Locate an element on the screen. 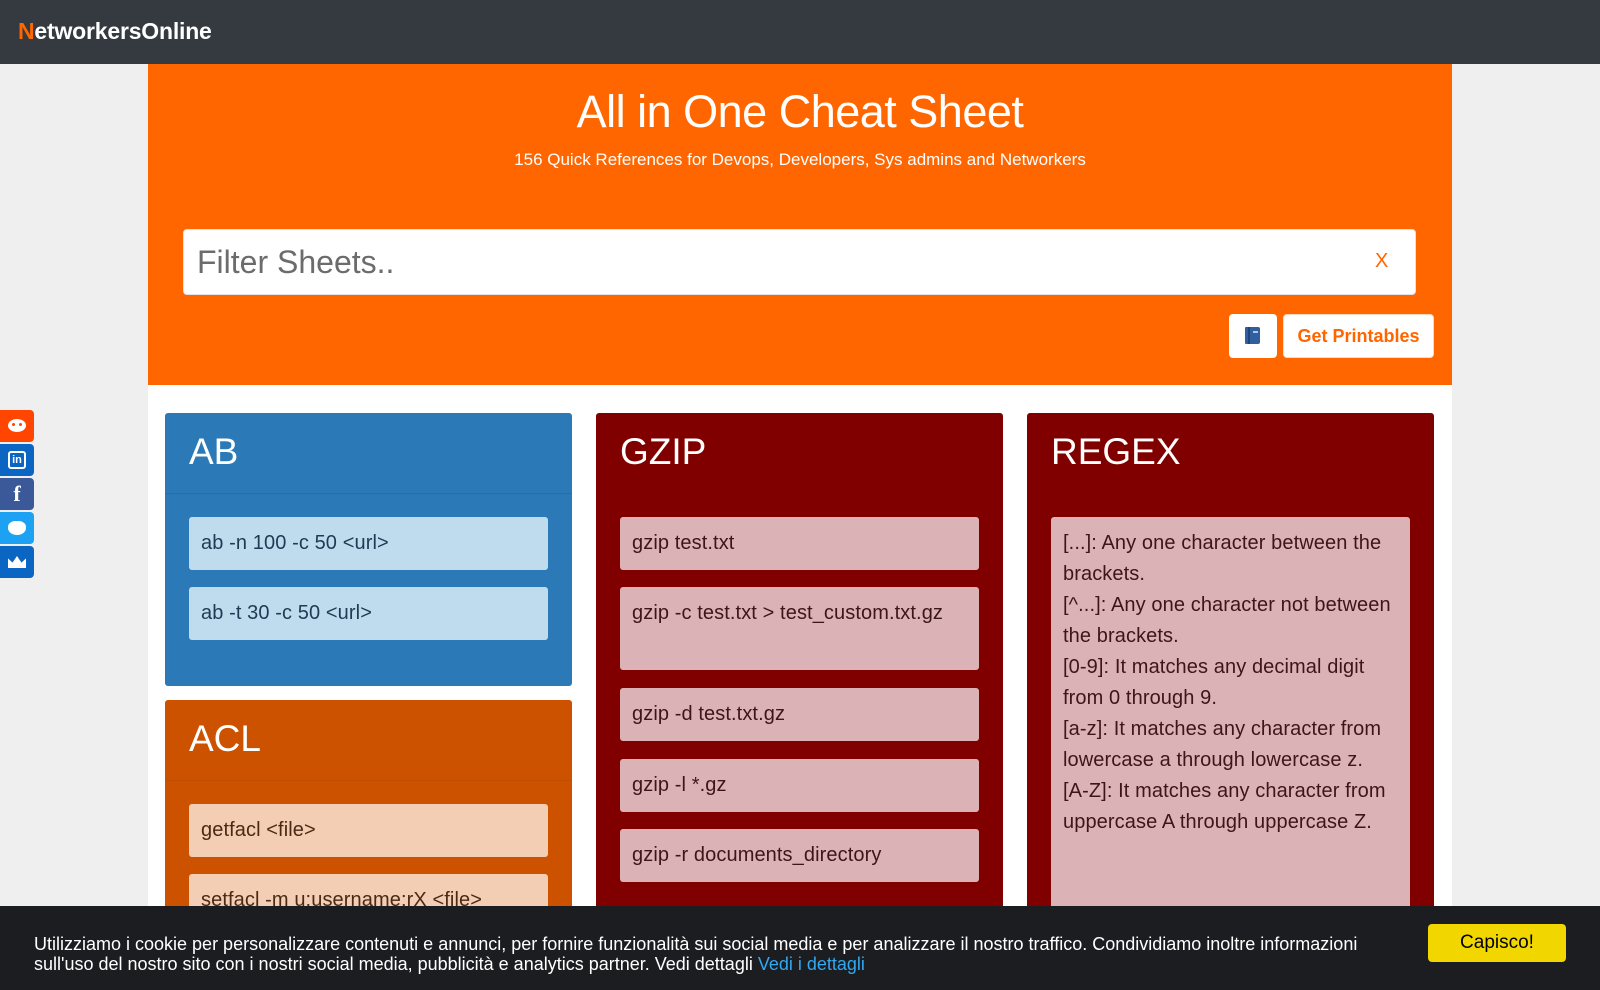 Image resolution: width=1600 pixels, height=990 pixels. twitter-icon is located at coordinates (17, 528).